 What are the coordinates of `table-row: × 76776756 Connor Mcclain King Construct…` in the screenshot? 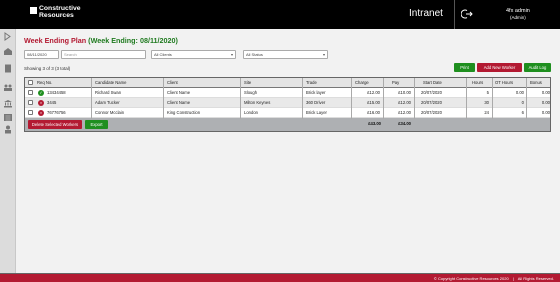 It's located at (287, 113).